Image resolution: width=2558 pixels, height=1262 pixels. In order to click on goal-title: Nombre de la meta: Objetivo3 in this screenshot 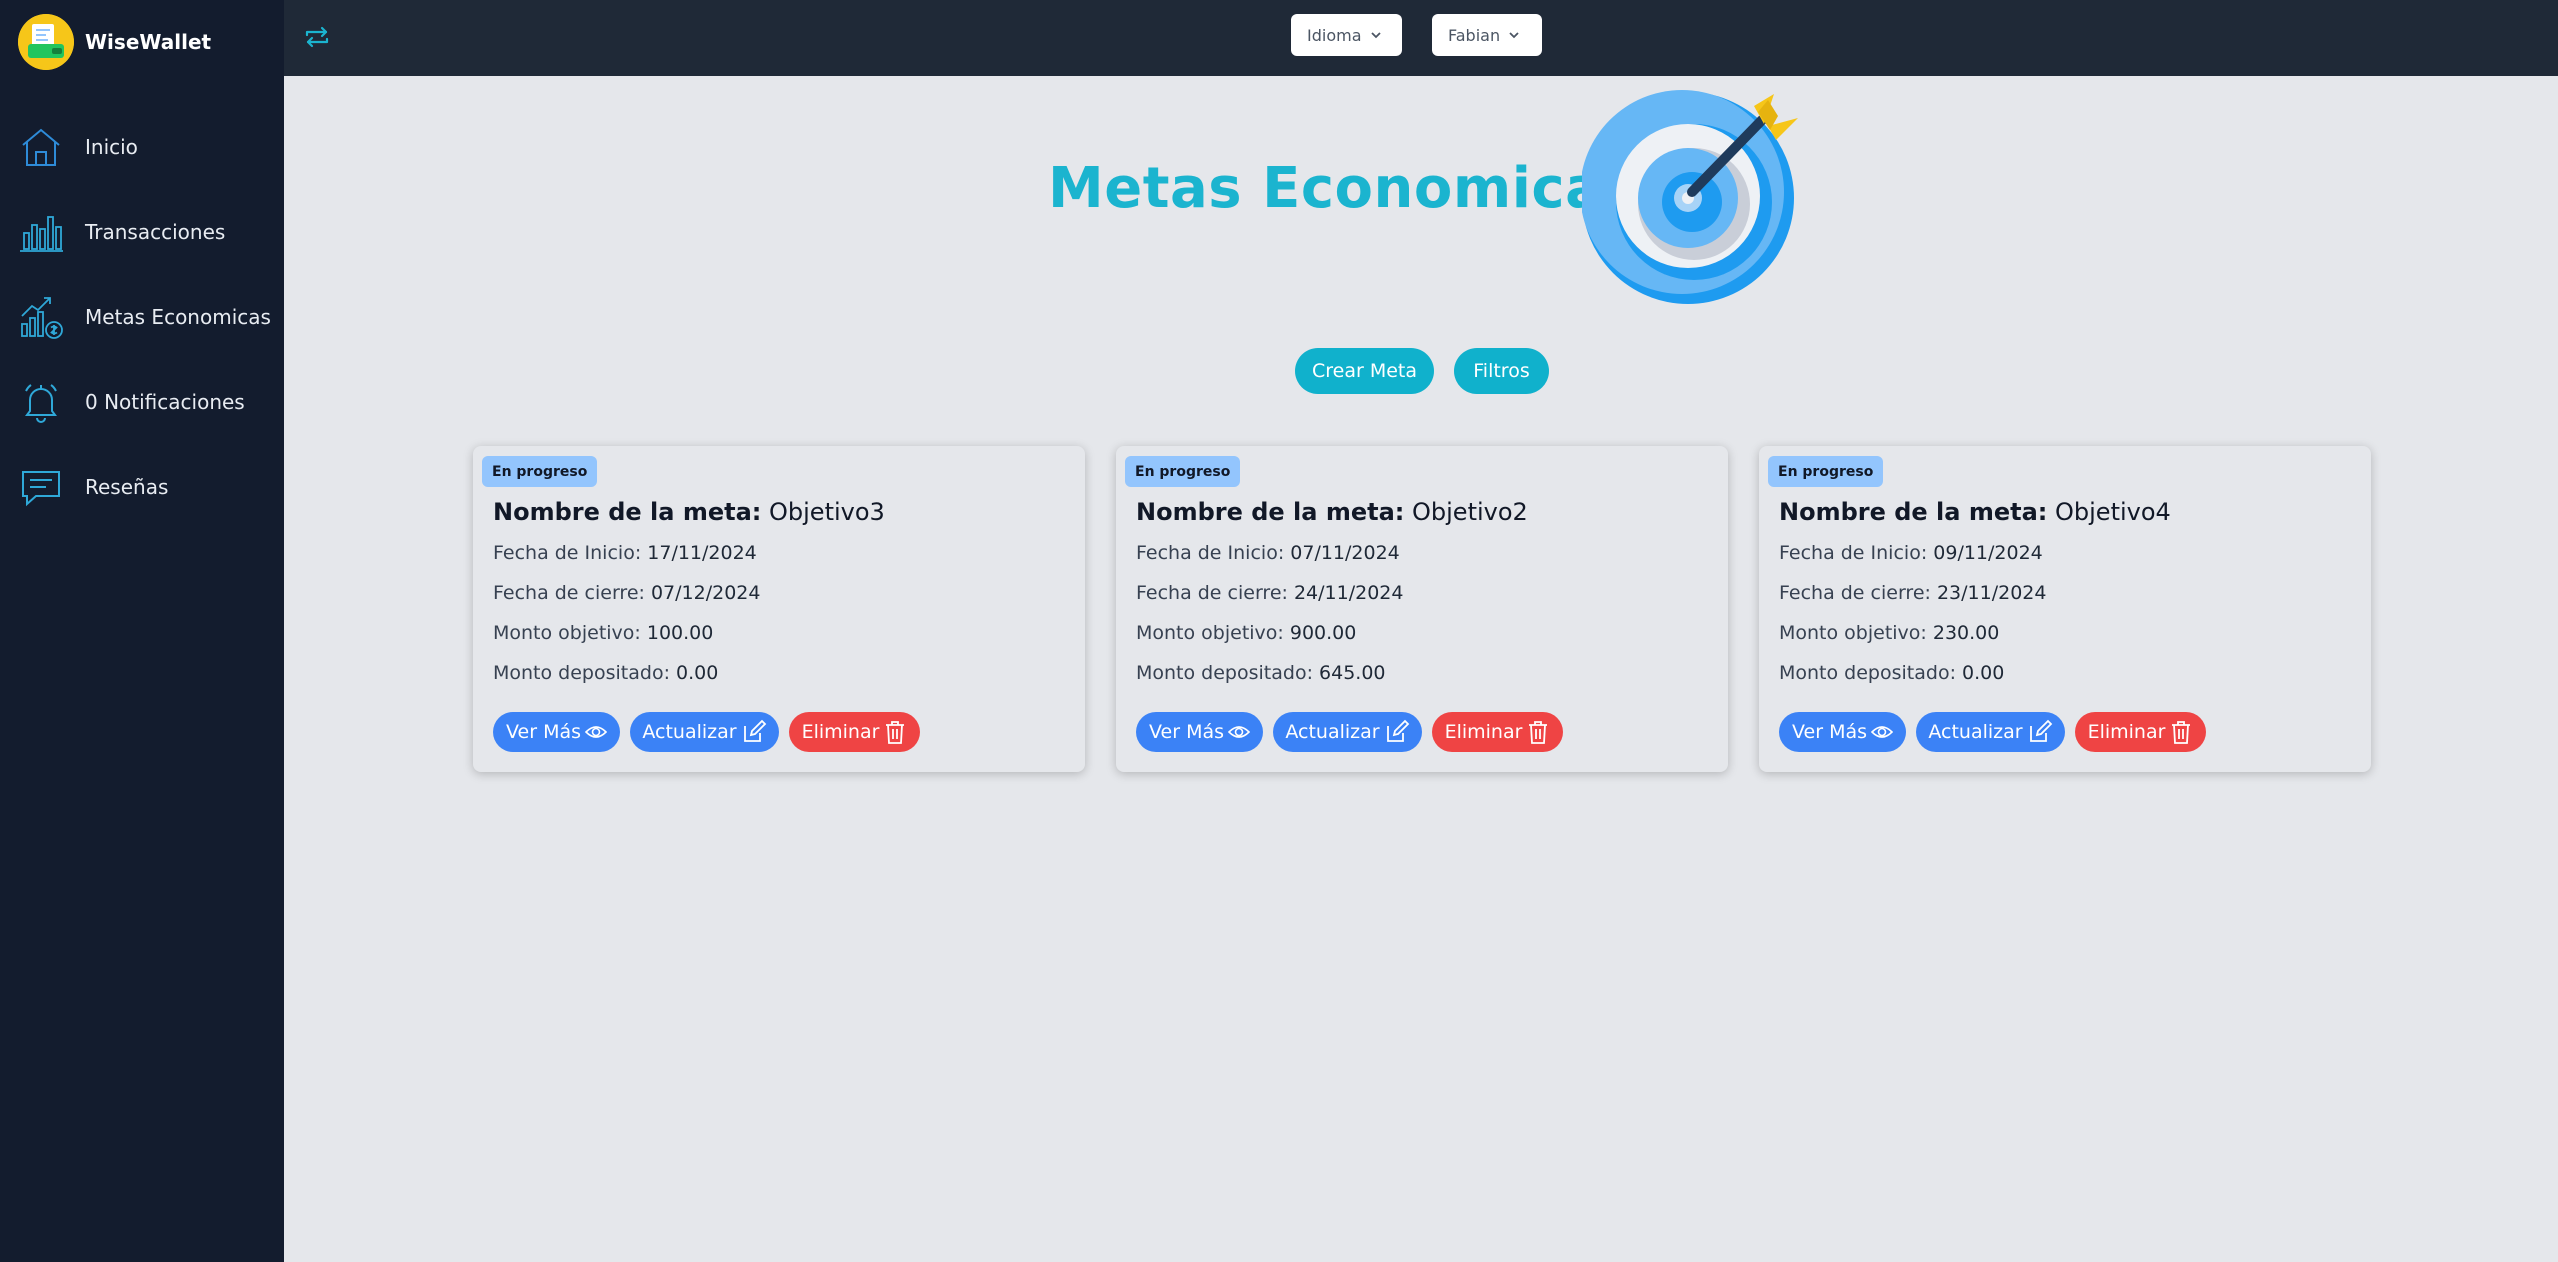, I will do `click(689, 512)`.